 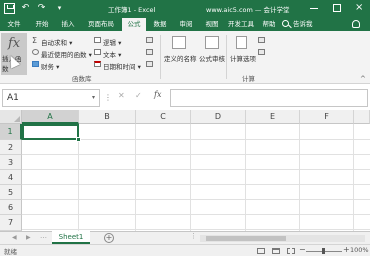 What do you see at coordinates (11, 147) in the screenshot?
I see `row-header: 2` at bounding box center [11, 147].